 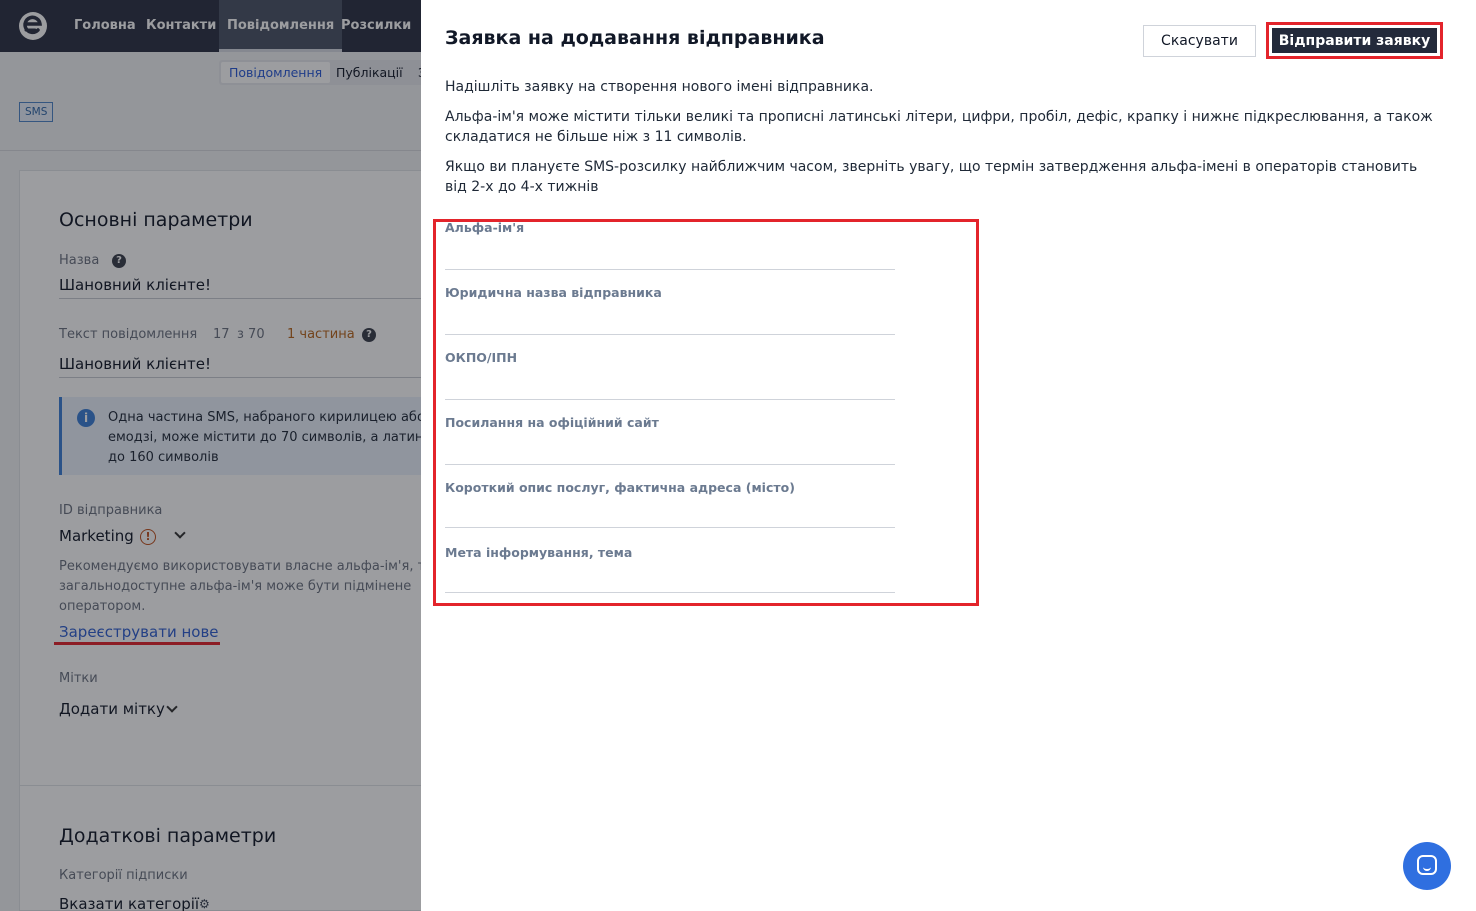 I want to click on chat-icon, so click(x=1427, y=865).